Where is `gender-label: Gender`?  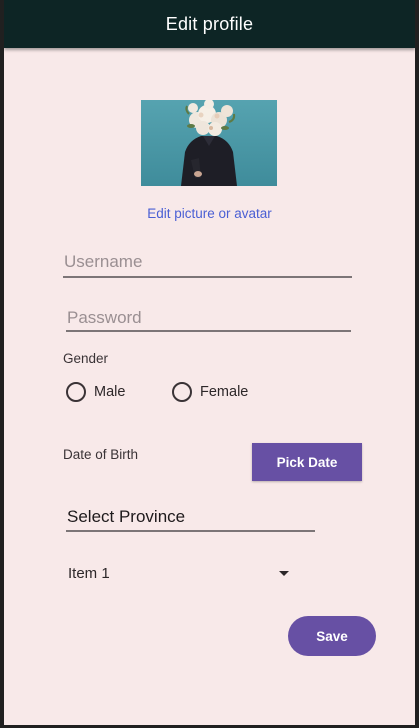
gender-label: Gender is located at coordinates (86, 358).